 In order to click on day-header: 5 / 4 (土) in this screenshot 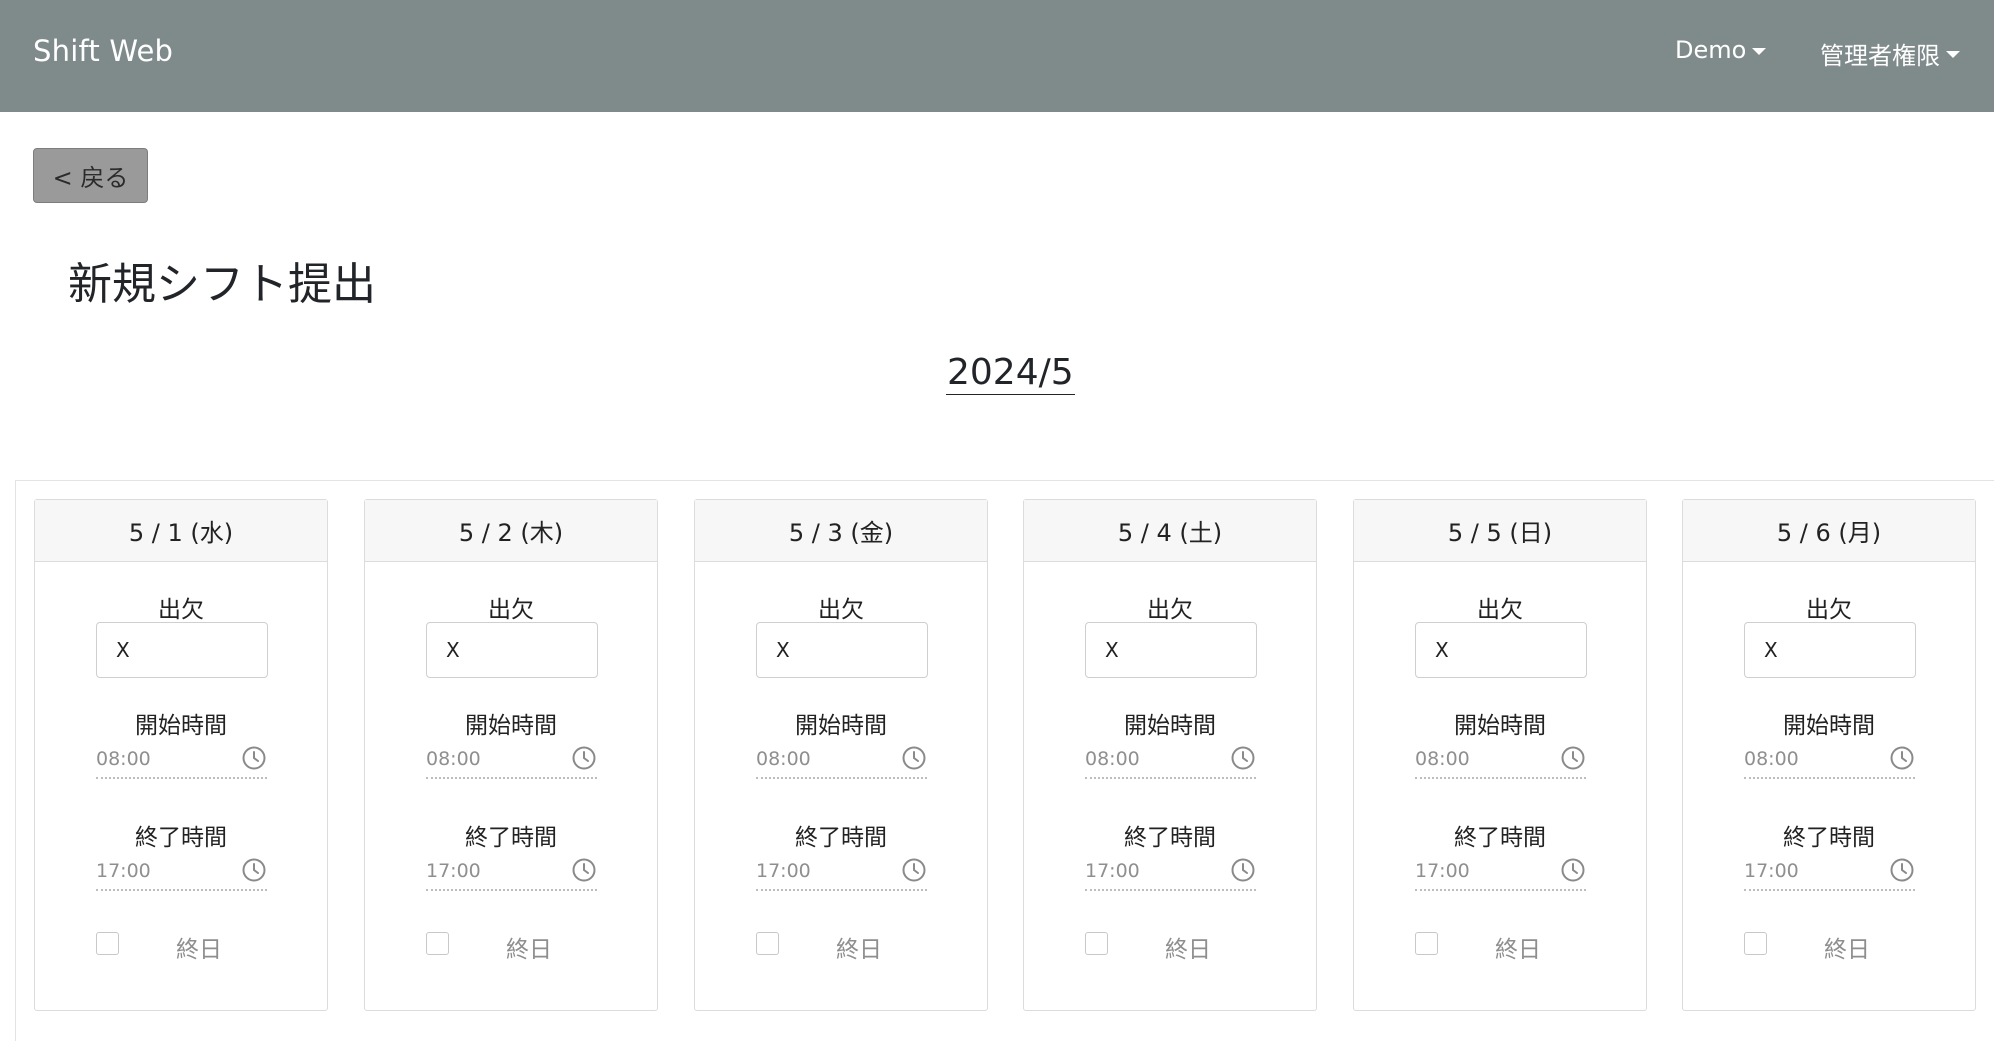, I will do `click(1170, 531)`.